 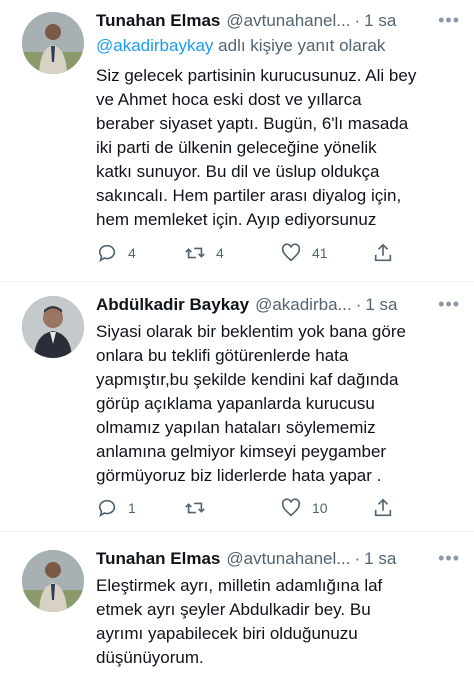 What do you see at coordinates (222, 355) in the screenshot?
I see `tweet-line: onlara bu teklifi götürenlerde hata` at bounding box center [222, 355].